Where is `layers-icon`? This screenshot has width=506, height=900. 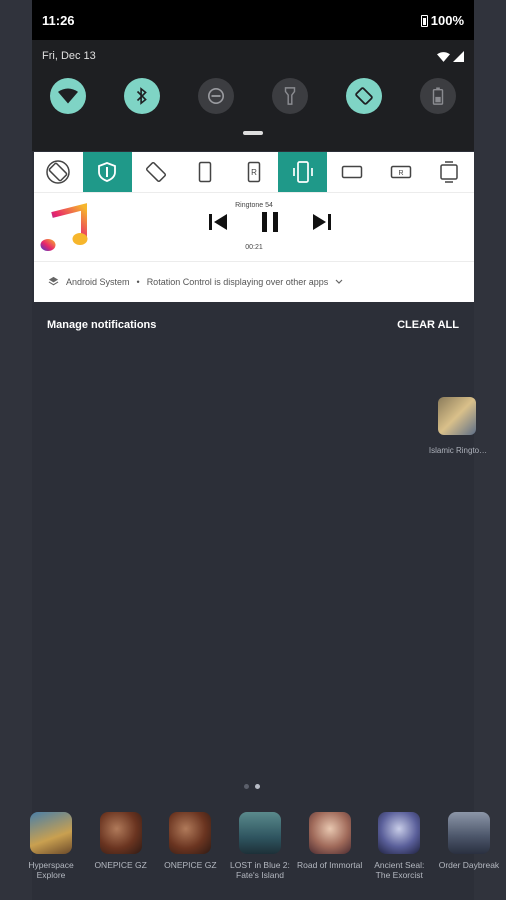
layers-icon is located at coordinates (53, 281).